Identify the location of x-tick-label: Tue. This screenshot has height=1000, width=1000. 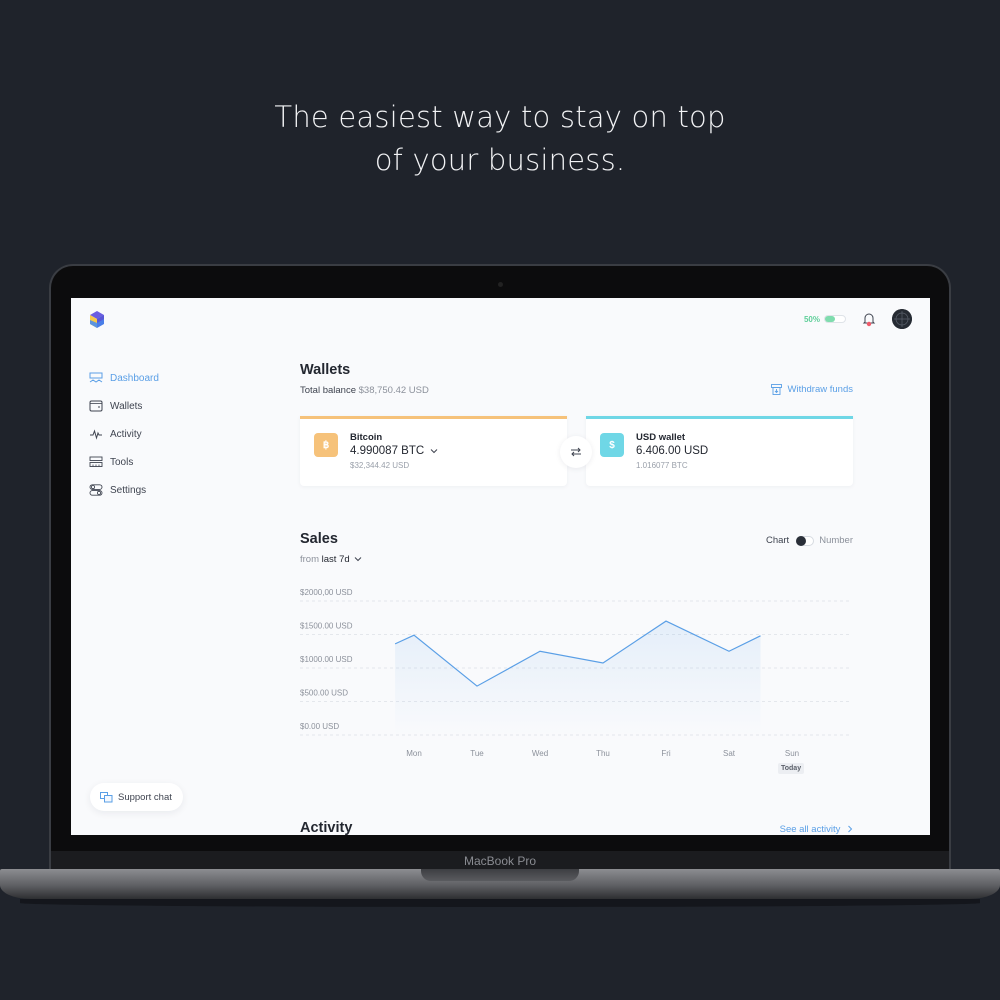
(477, 753).